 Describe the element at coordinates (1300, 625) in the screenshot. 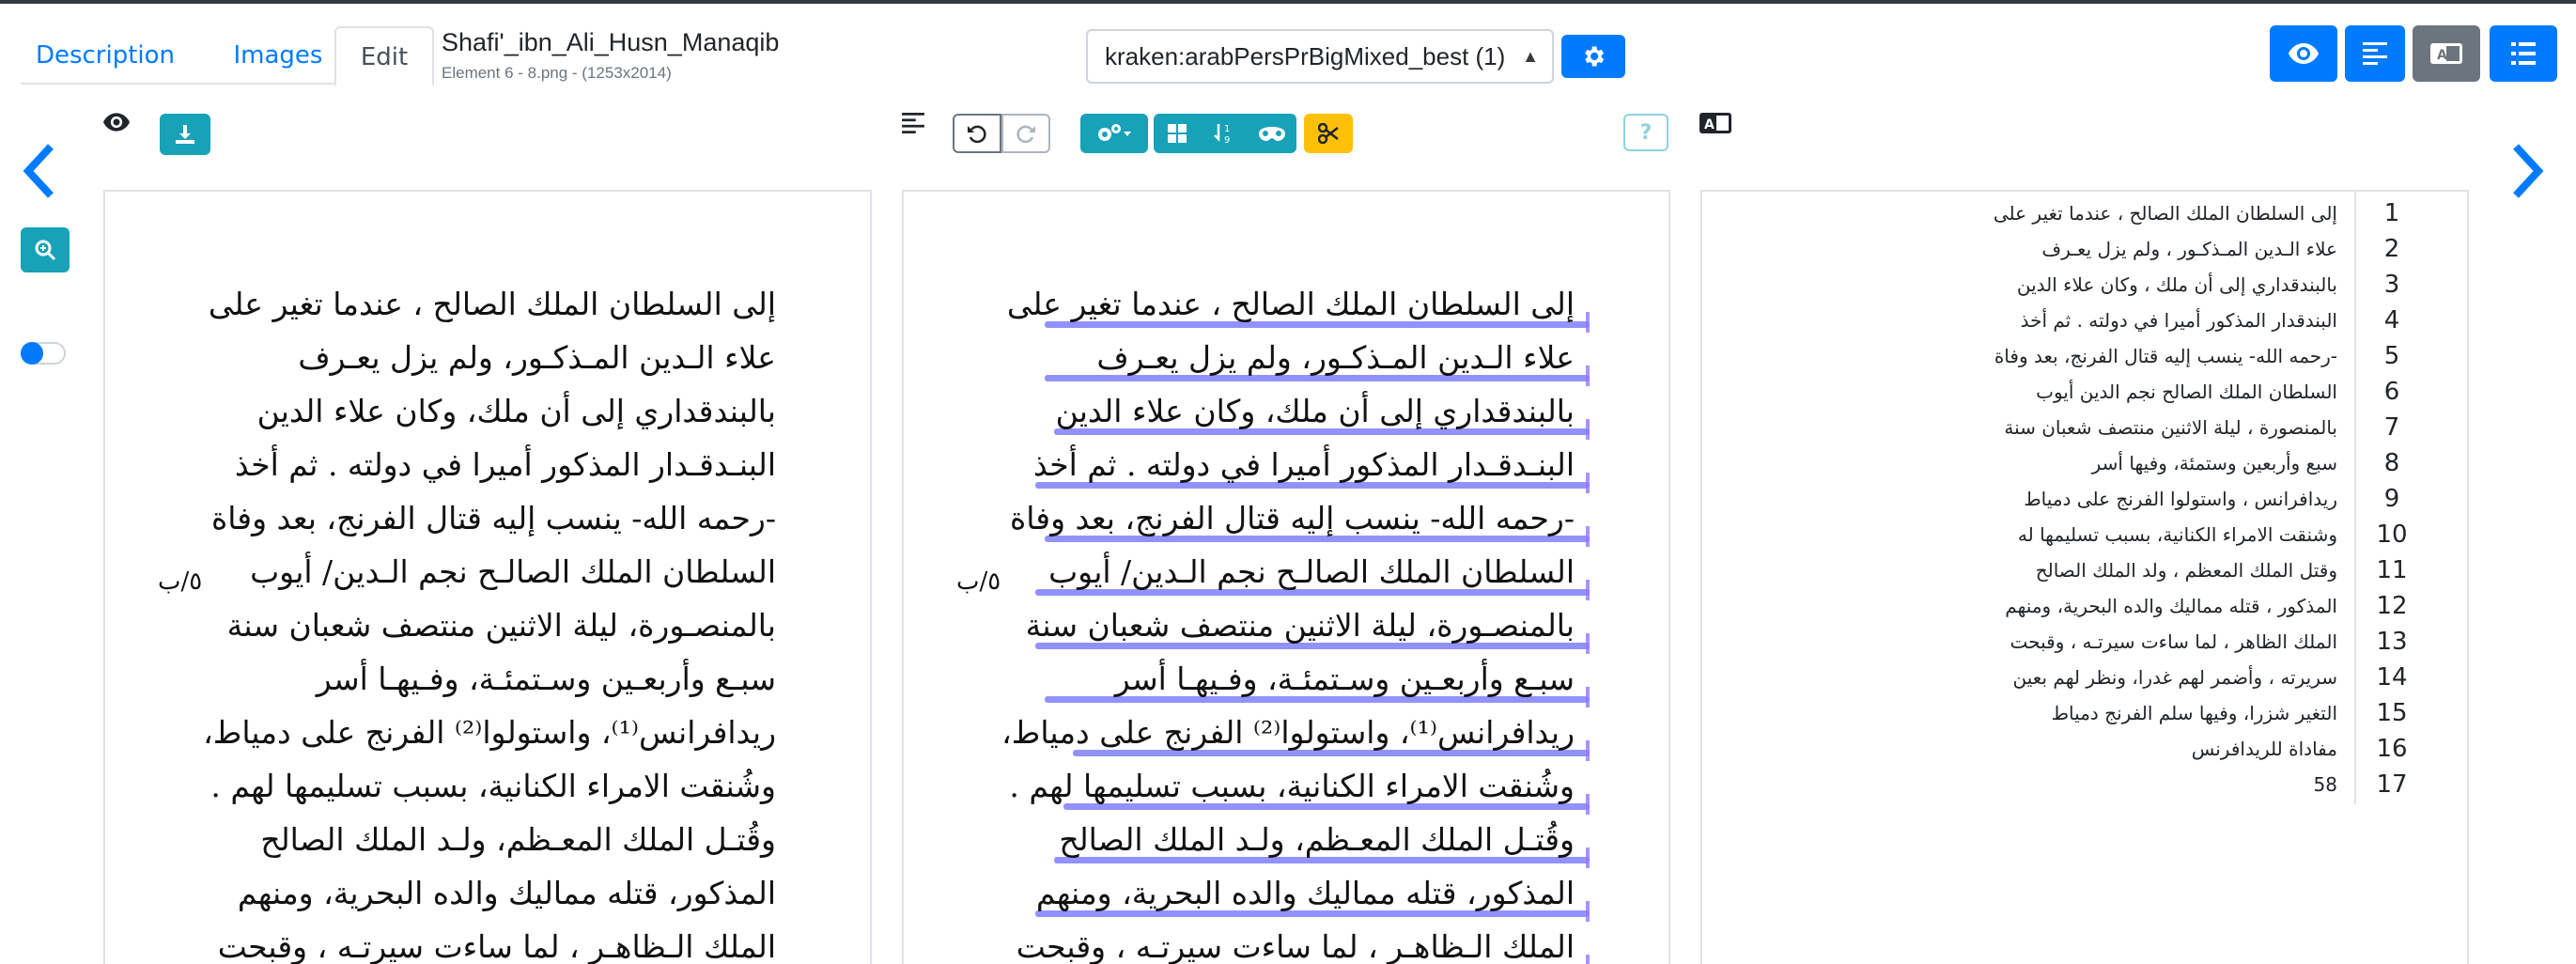

I see `page-text-line: بالمنصـورة، ليلة الاثنين منتصف شعبان سنة` at that location.